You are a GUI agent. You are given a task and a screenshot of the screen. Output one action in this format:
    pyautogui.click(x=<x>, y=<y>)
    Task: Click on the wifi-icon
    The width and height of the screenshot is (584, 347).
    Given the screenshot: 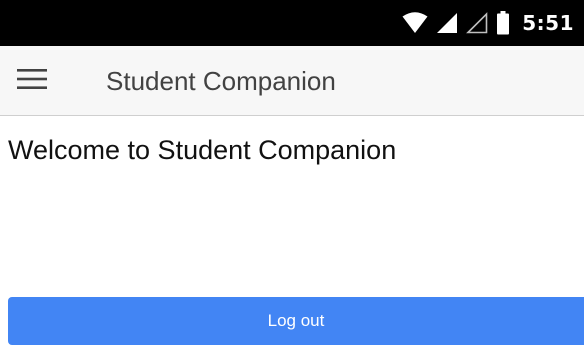 What is the action you would take?
    pyautogui.click(x=415, y=23)
    